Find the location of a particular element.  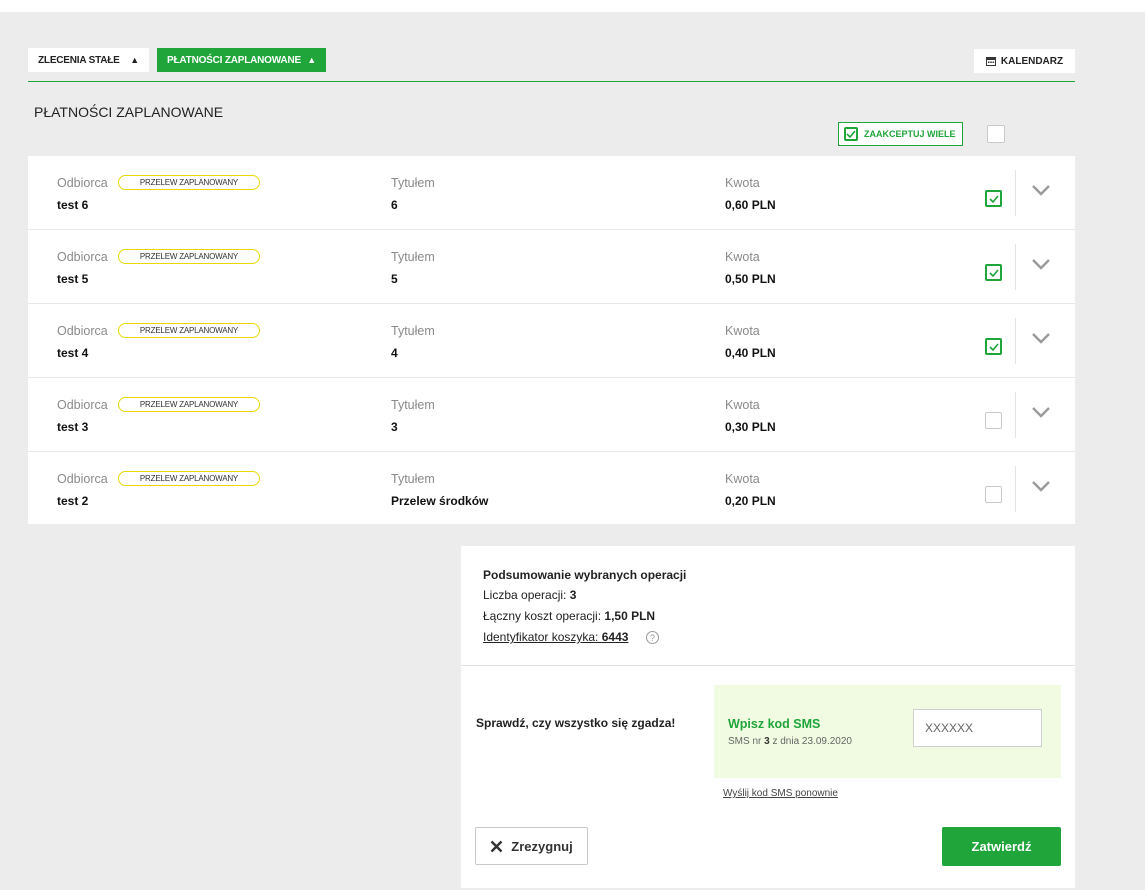

submit-label: Zatwierdź is located at coordinates (1001, 846).